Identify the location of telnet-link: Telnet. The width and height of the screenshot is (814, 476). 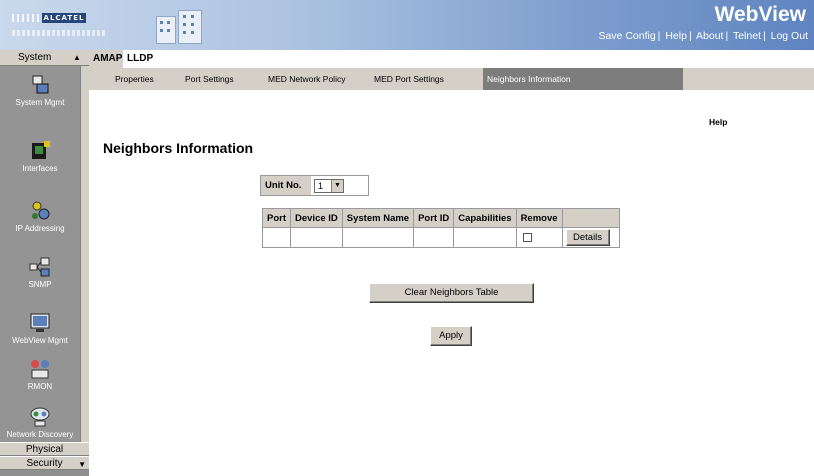
(747, 36).